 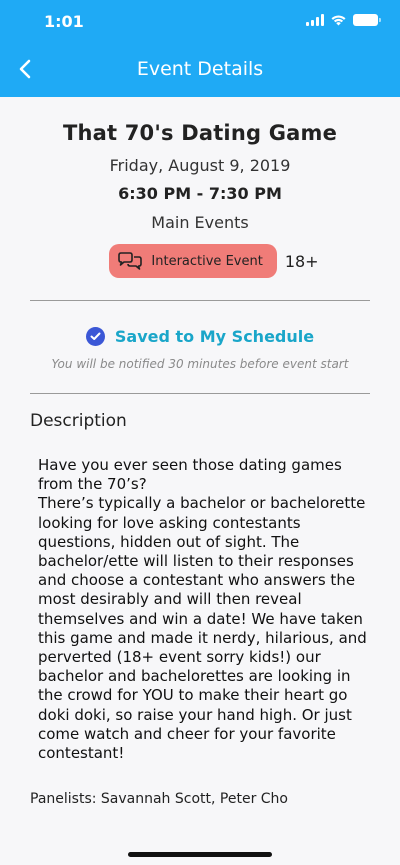 I want to click on tag-label: Interactive Event, so click(x=207, y=261).